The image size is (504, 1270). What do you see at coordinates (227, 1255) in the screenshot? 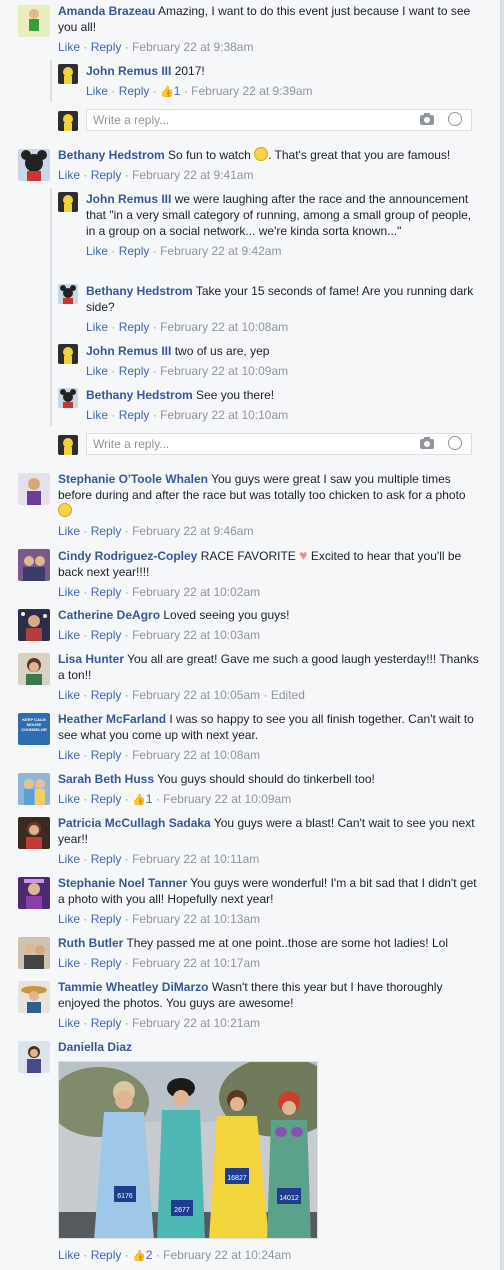
I see `timestamp: February 22 at 10:24am` at bounding box center [227, 1255].